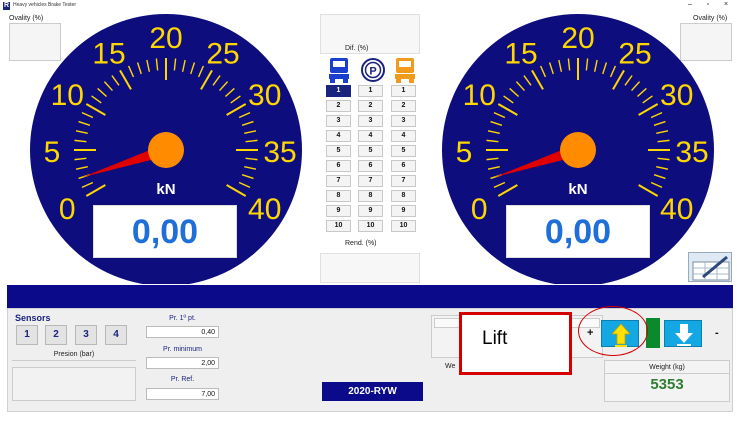 This screenshot has width=739, height=422. I want to click on presion-label: Presion (bar), so click(74, 356).